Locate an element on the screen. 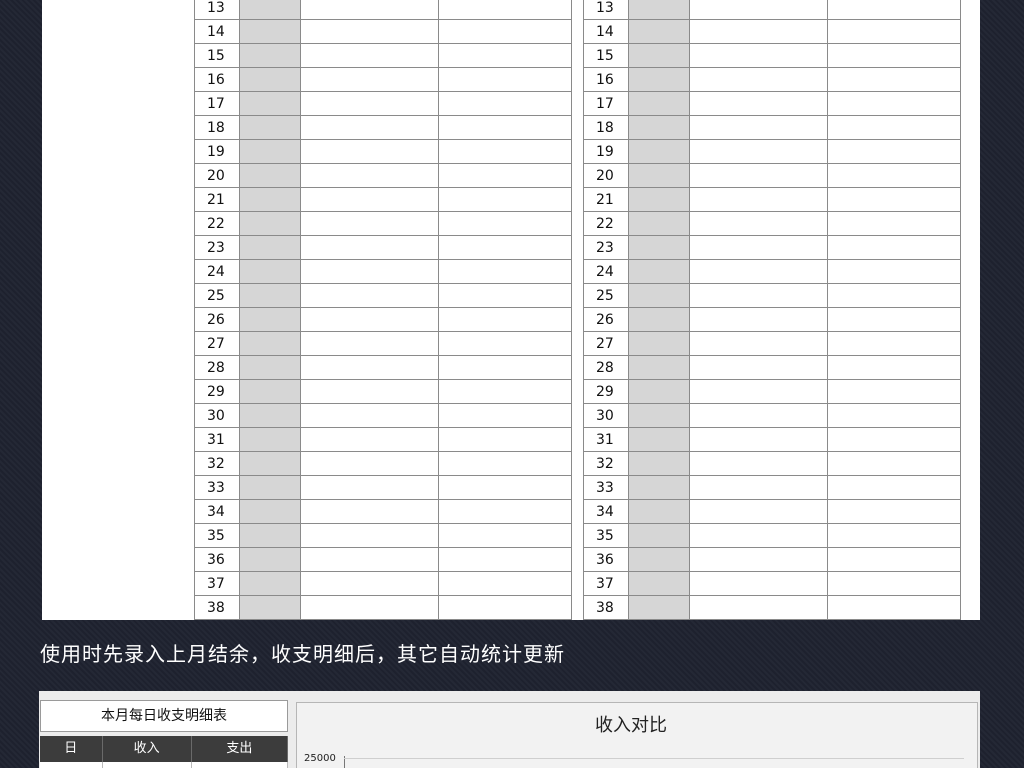 This screenshot has height=768, width=1024. row-number-cell: 15 is located at coordinates (606, 55).